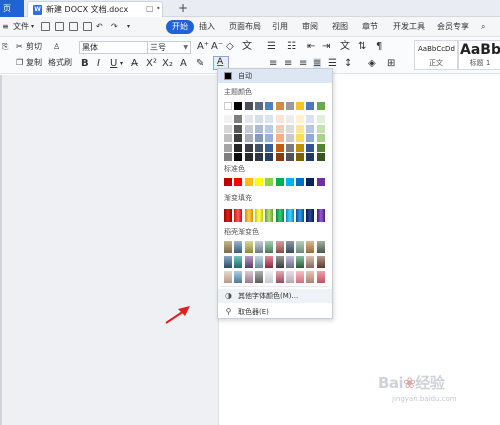 The width and height of the screenshot is (500, 425). What do you see at coordinates (73, 26) in the screenshot?
I see `print-icon` at bounding box center [73, 26].